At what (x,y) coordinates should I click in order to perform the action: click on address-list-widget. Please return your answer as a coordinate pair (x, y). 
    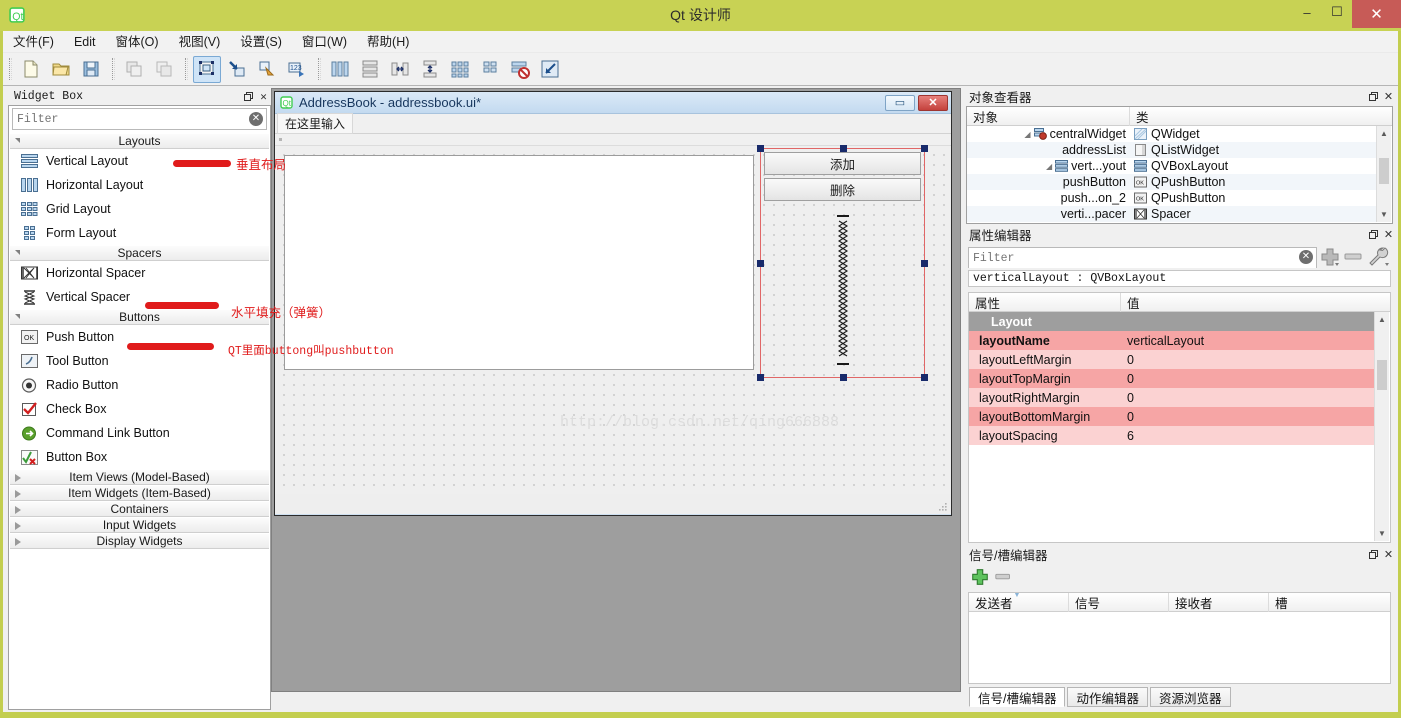
    Looking at the image, I should click on (519, 262).